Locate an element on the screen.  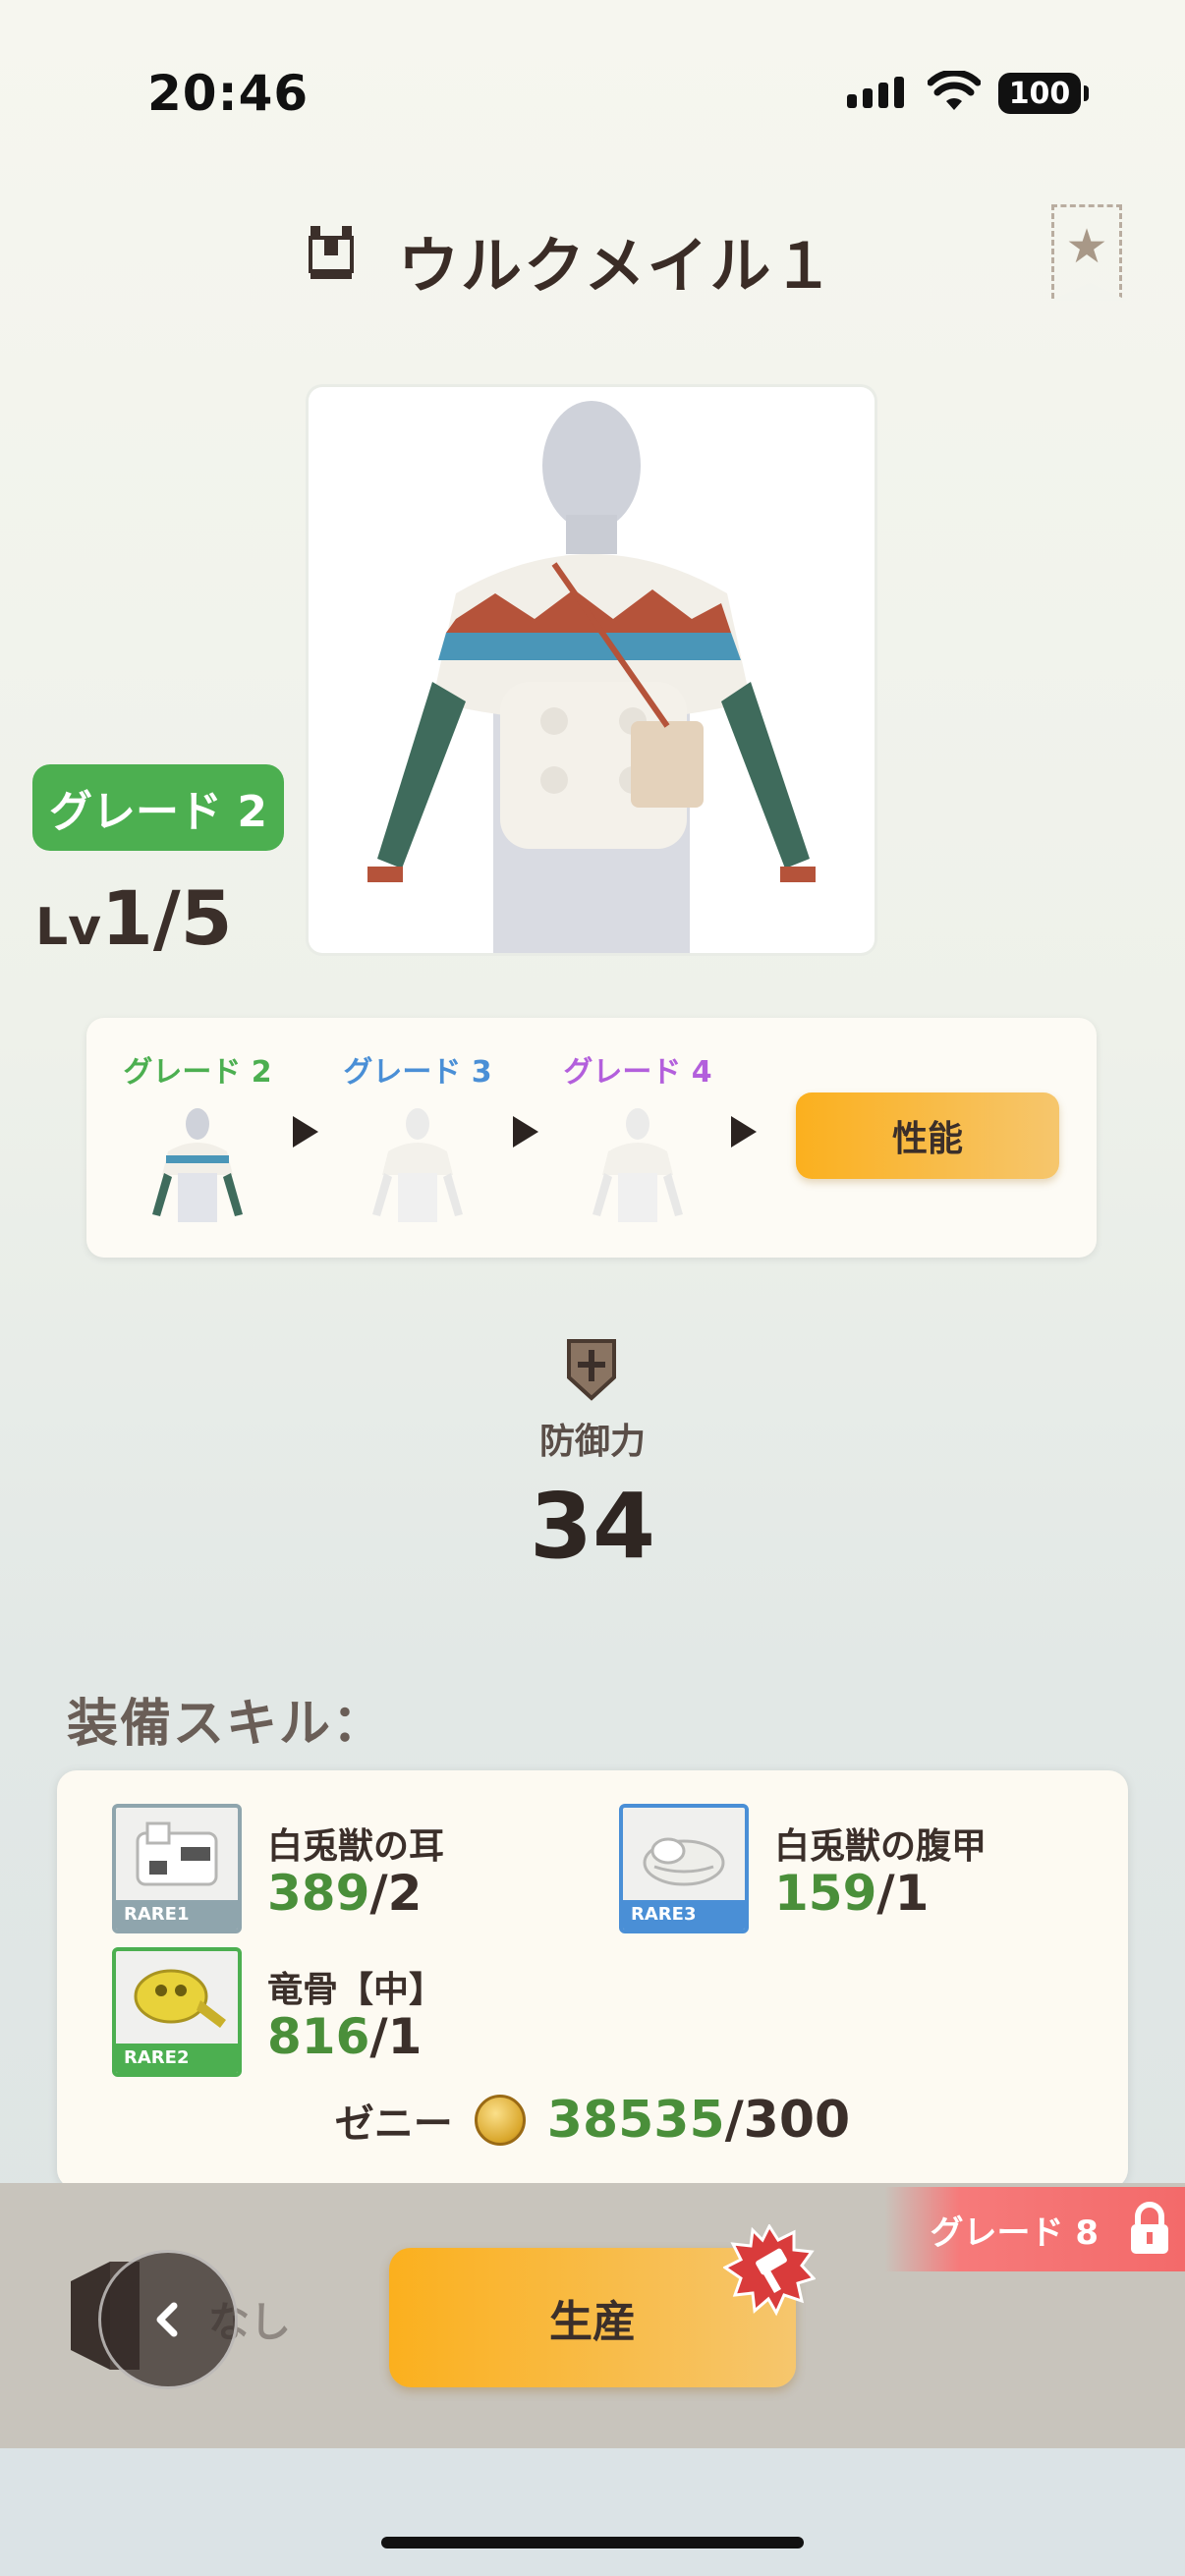
material-item: RARE2 竜骨【中】 816/1 is located at coordinates (338, 2014).